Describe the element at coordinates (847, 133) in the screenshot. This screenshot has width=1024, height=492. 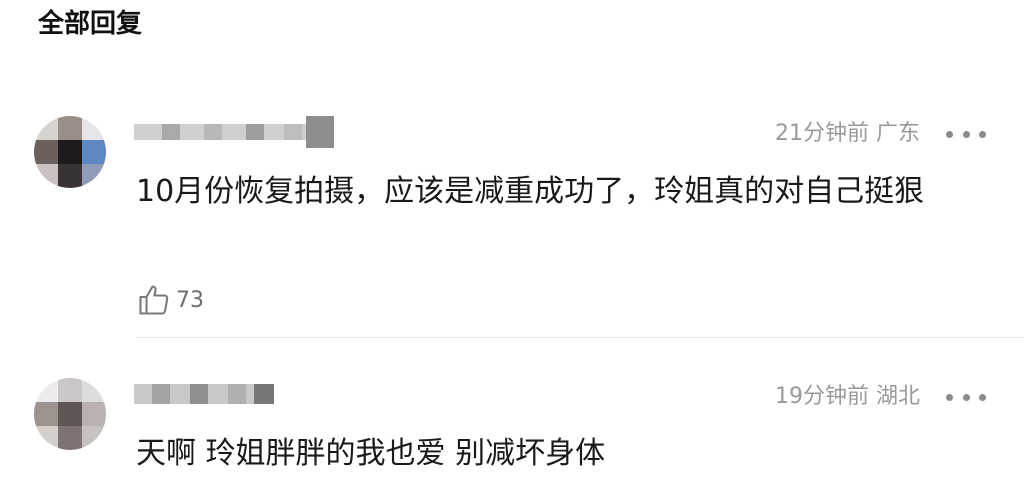
I see `comment-meta: 21分钟前 广东` at that location.